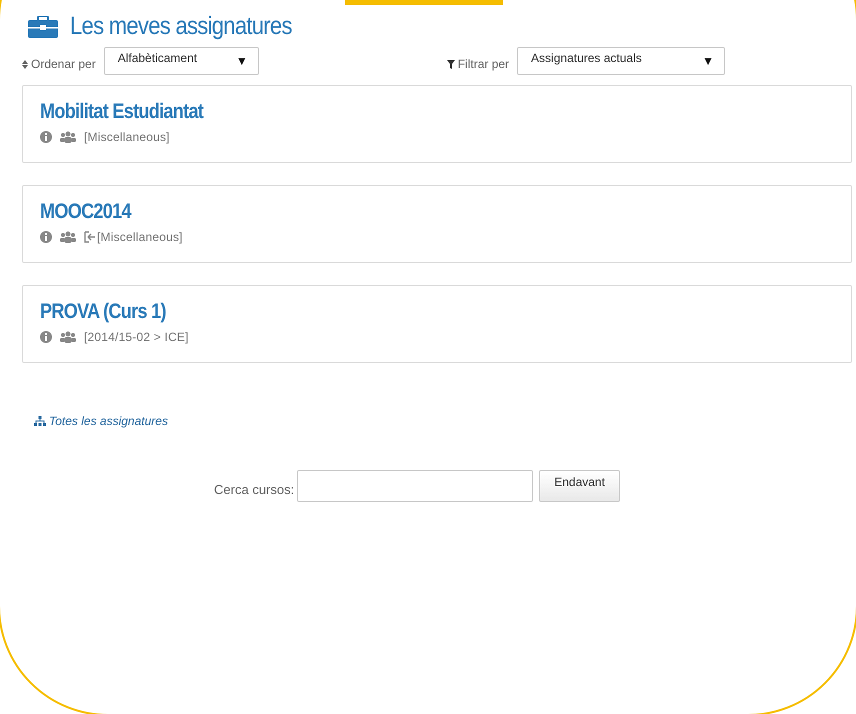  What do you see at coordinates (40, 421) in the screenshot?
I see `sitemap-icon` at bounding box center [40, 421].